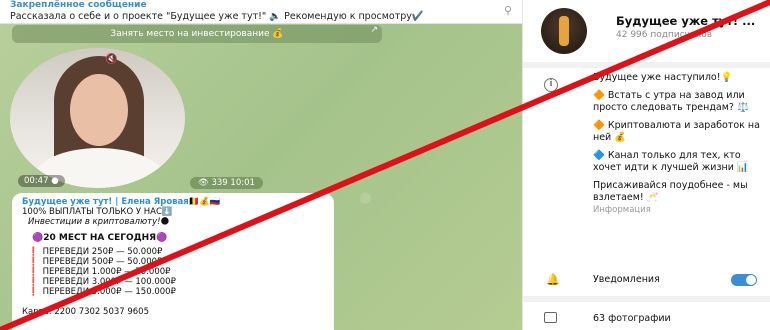 This screenshot has height=330, width=770. I want to click on notifications-label: Уведомления, so click(626, 279).